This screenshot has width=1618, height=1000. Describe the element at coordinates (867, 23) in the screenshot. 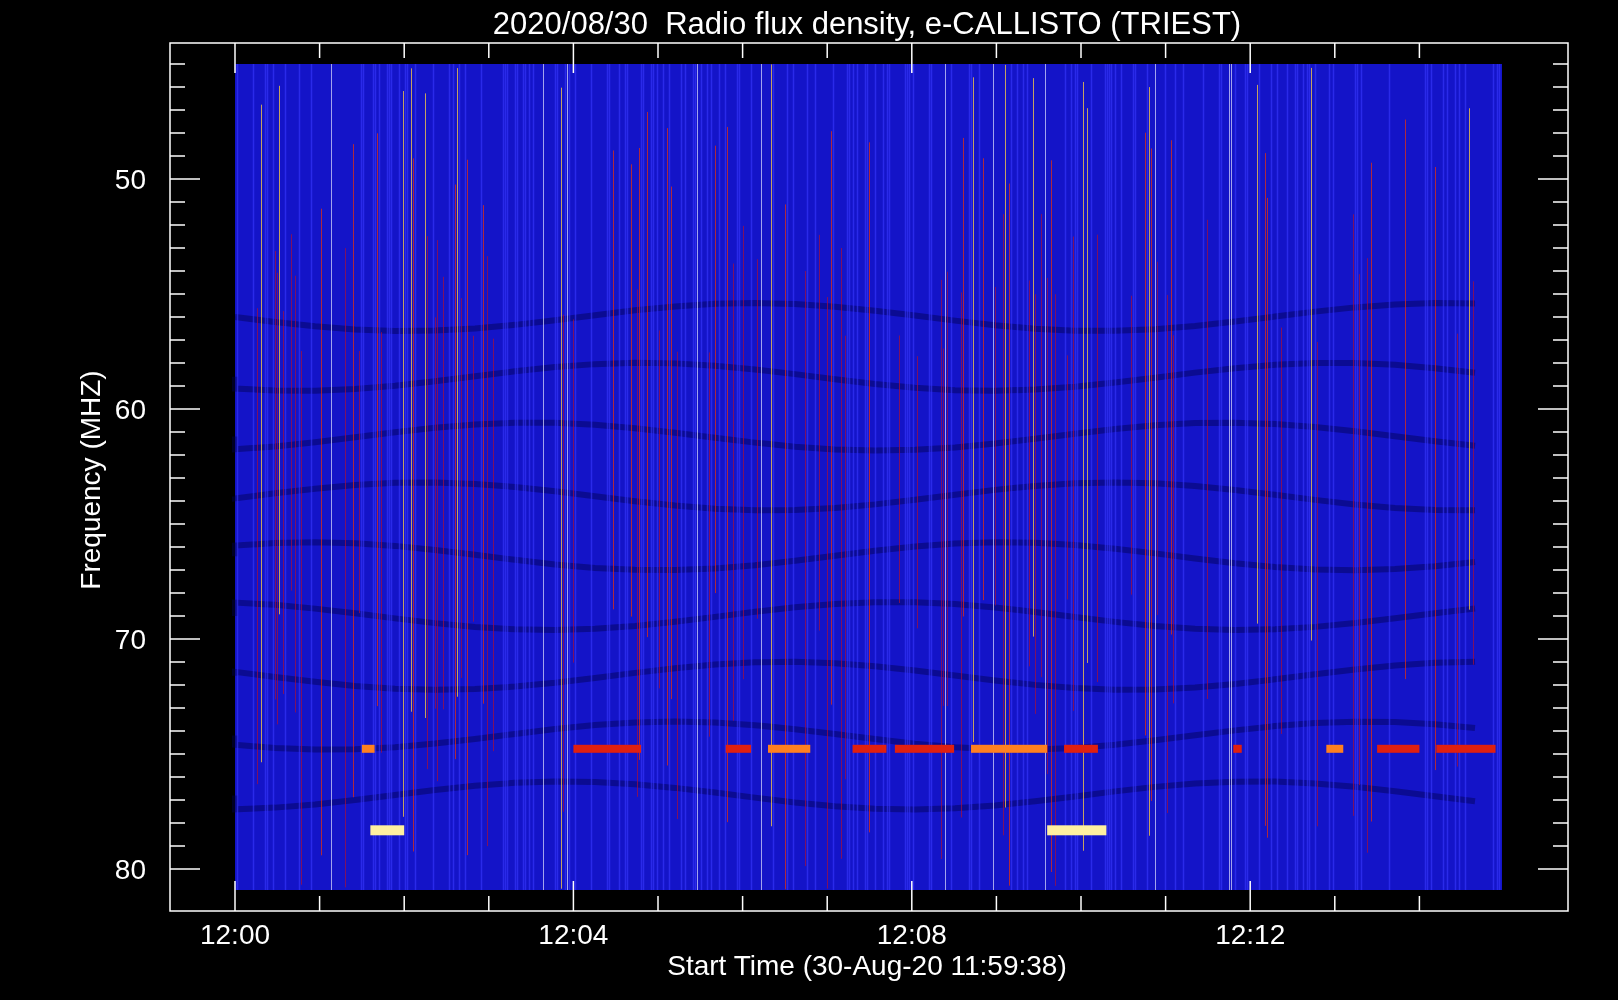

I see `chart-title: 2020/08/30 Radio flux density, e-CALLISTO (TRIEST)` at that location.